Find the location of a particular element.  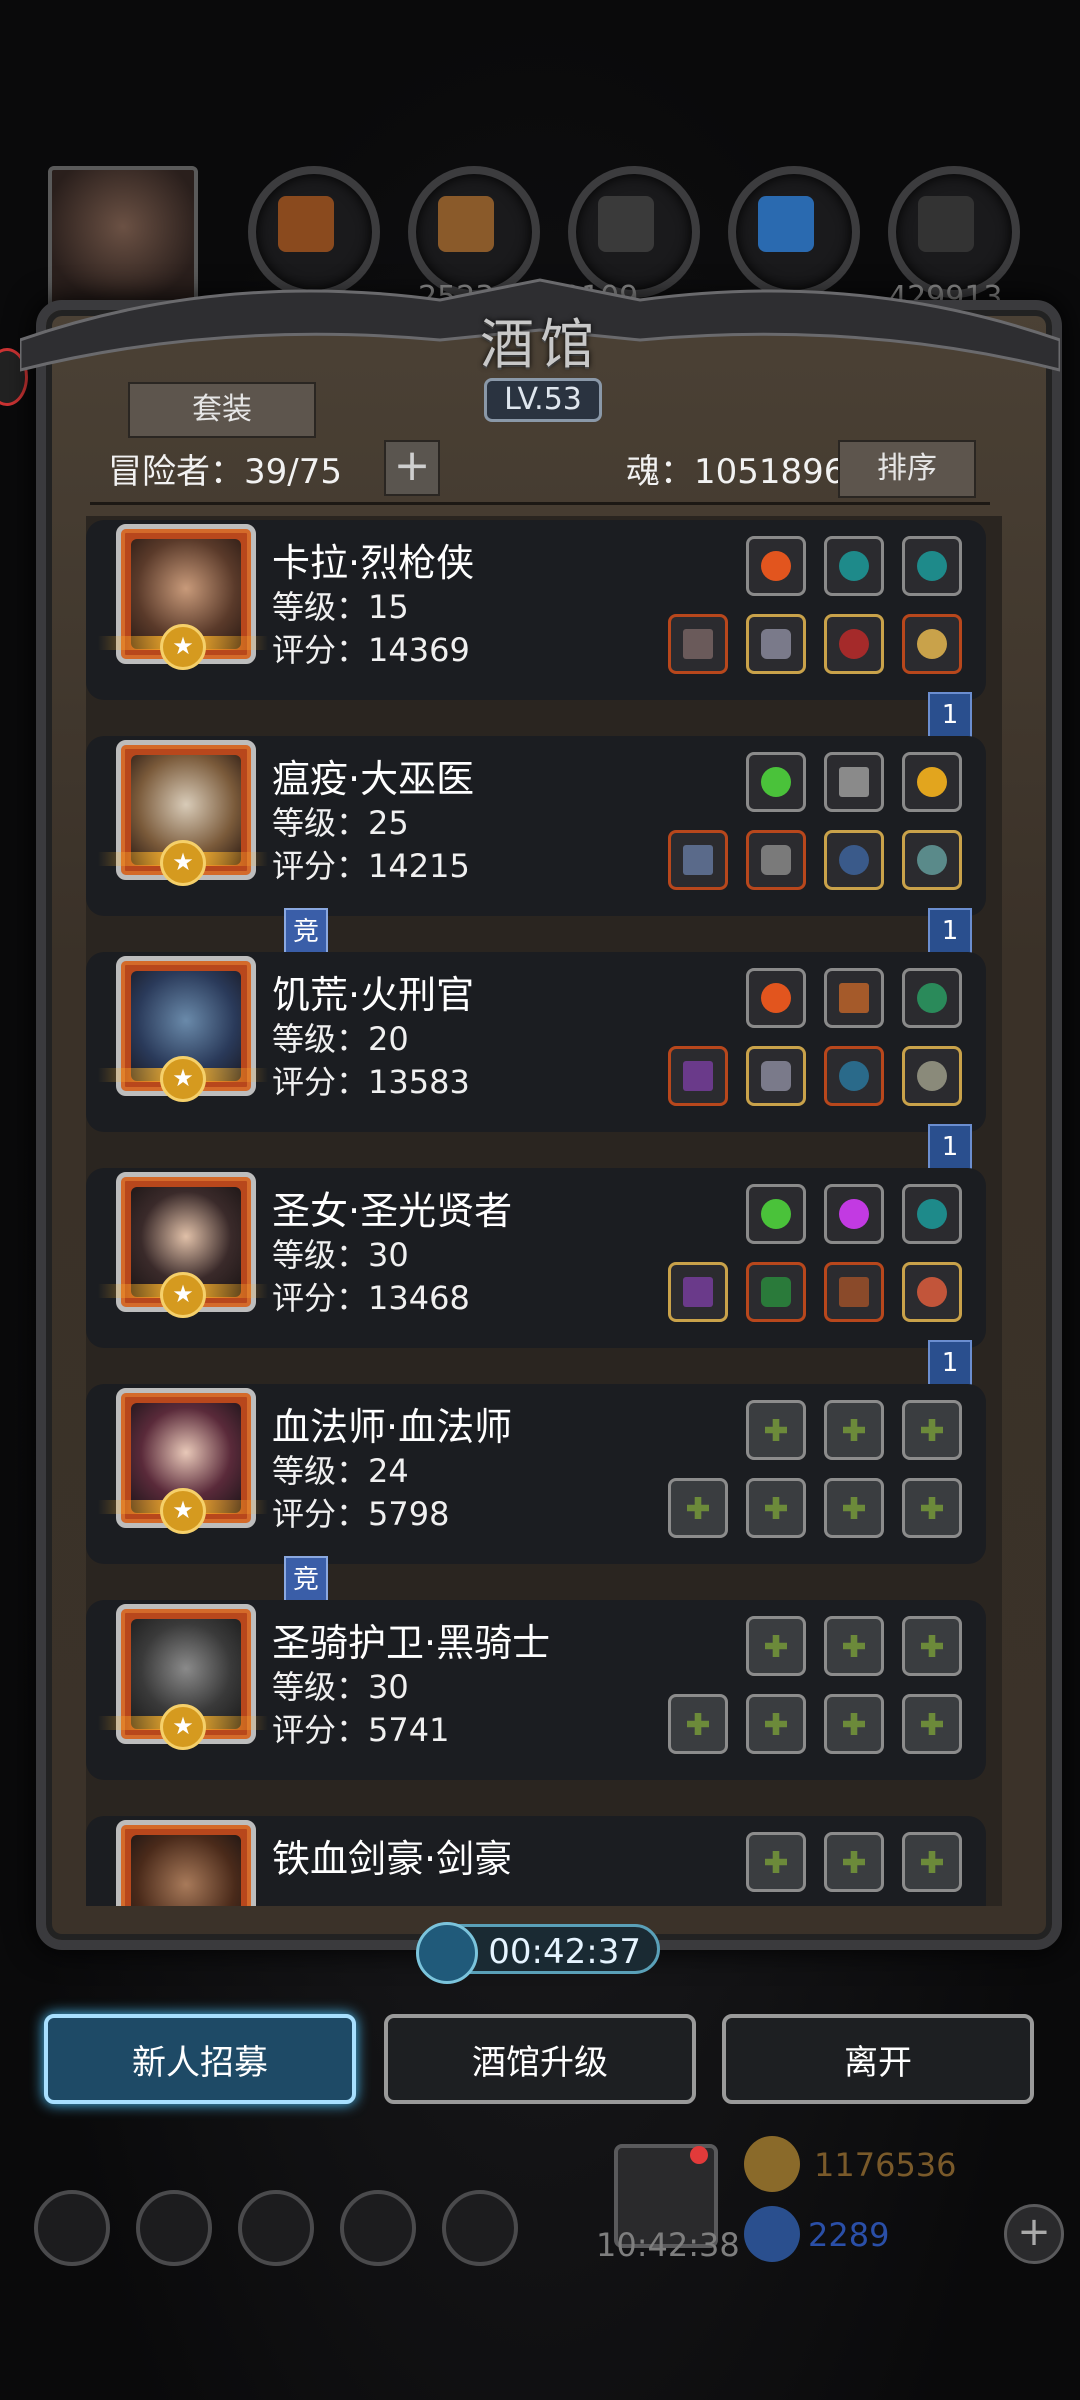

robe-icon is located at coordinates (776, 860).